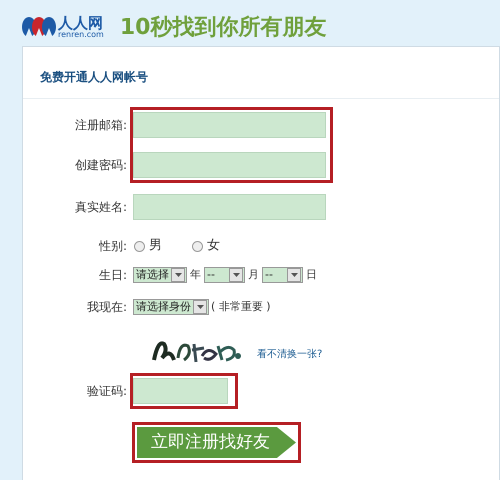 This screenshot has width=500, height=480. Describe the element at coordinates (113, 275) in the screenshot. I see `field-label: 生日:` at that location.